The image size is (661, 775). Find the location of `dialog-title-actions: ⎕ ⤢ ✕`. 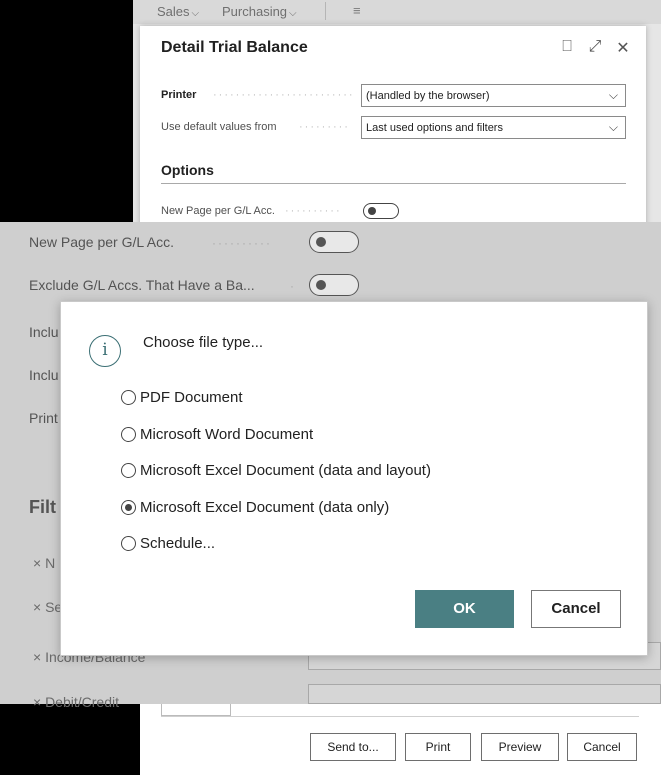

dialog-title-actions: ⎕ ⤢ ✕ is located at coordinates (595, 48).